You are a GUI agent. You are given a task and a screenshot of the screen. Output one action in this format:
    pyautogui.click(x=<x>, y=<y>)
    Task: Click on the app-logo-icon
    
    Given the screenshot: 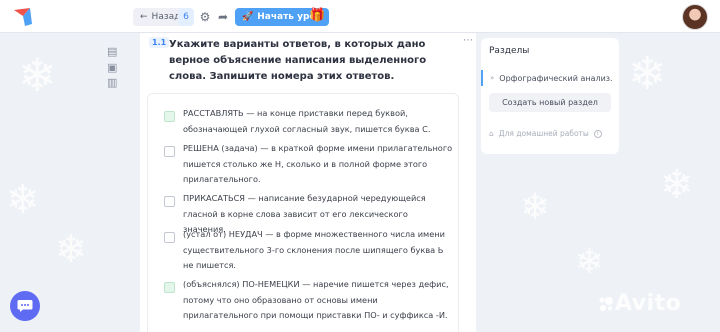 What is the action you would take?
    pyautogui.click(x=23, y=17)
    